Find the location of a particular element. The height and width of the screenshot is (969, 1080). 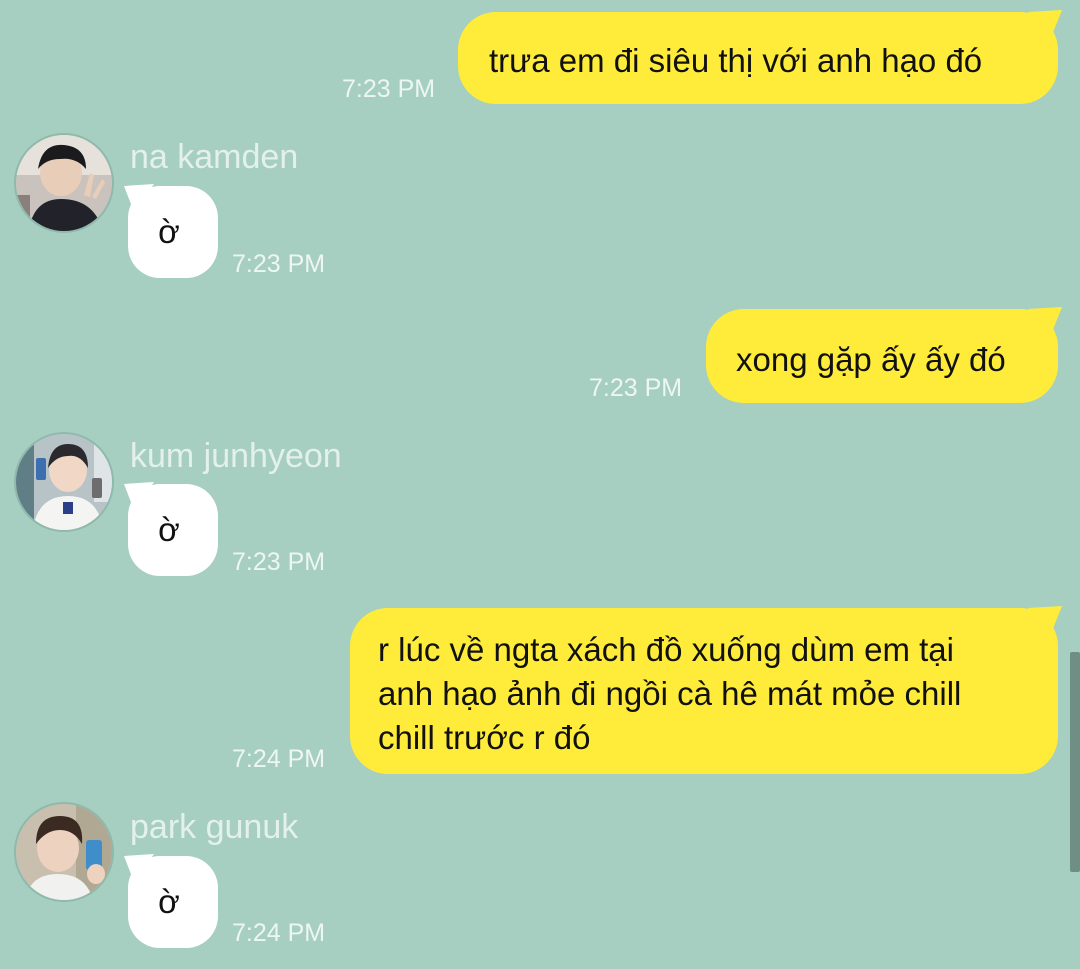

person-phone-selfie-icon is located at coordinates (64, 852).